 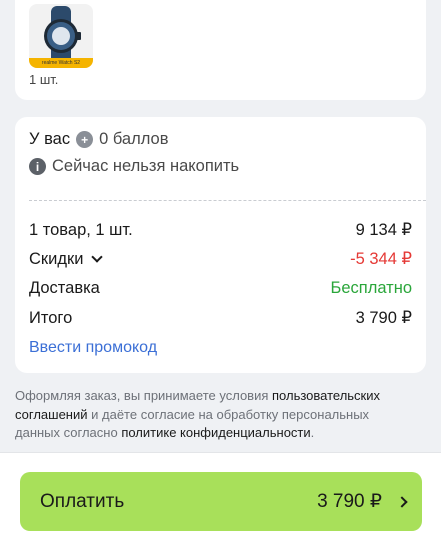 I want to click on pay-button-amount: 3 790 ₽, so click(x=349, y=501).